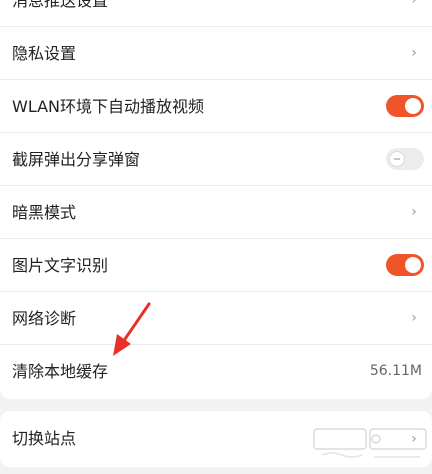 This screenshot has width=432, height=474. I want to click on row-clear-cache: 清除本地缓存 56.11M, so click(216, 371).